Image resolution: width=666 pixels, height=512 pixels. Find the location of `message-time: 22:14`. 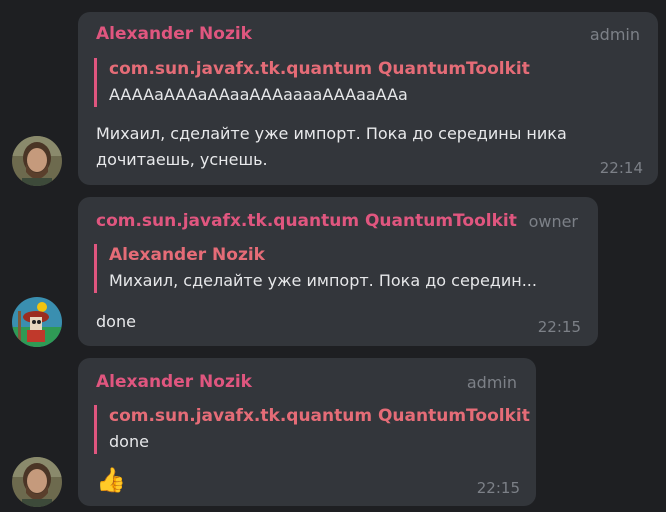

message-time: 22:14 is located at coordinates (621, 168).